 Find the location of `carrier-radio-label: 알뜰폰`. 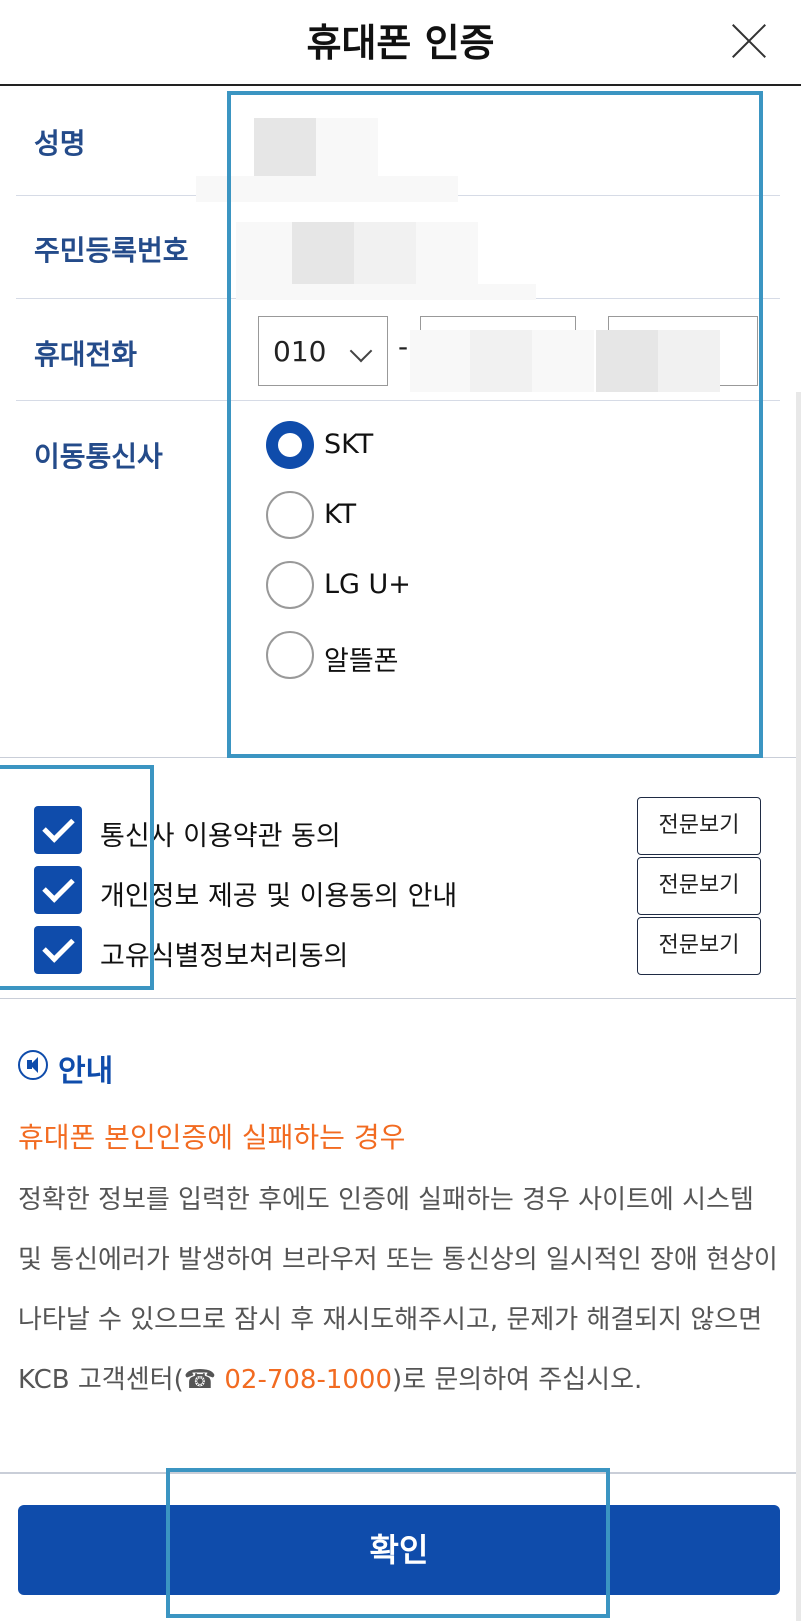

carrier-radio-label: 알뜰폰 is located at coordinates (361, 661).